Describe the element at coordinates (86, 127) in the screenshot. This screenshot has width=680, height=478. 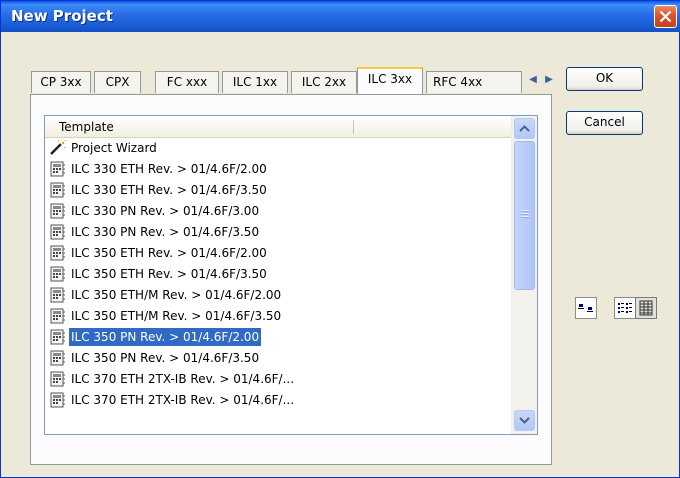
I see `column-header-label: Template` at that location.